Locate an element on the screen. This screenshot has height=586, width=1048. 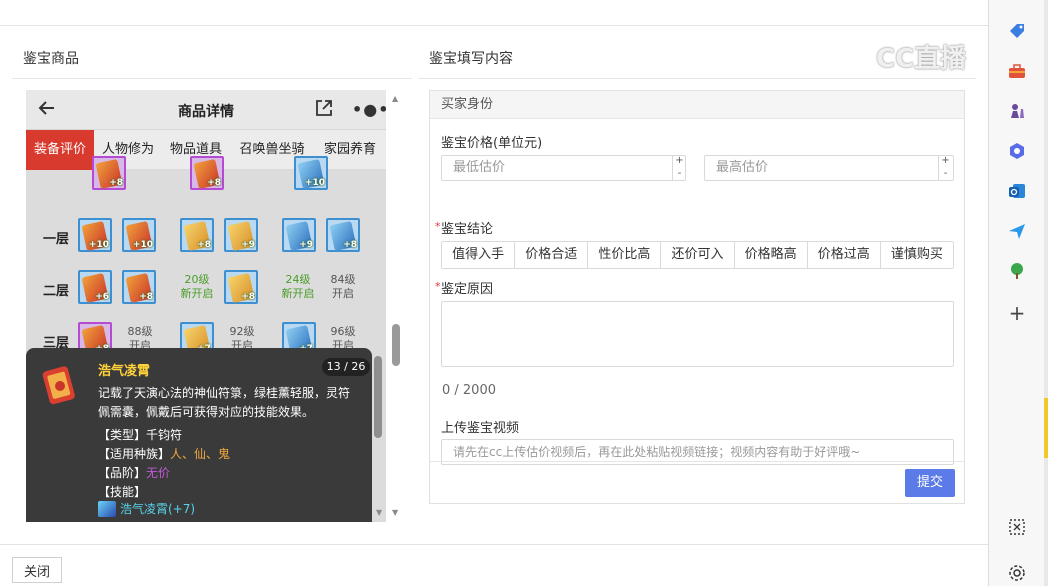
reason-textarea is located at coordinates (697, 334).